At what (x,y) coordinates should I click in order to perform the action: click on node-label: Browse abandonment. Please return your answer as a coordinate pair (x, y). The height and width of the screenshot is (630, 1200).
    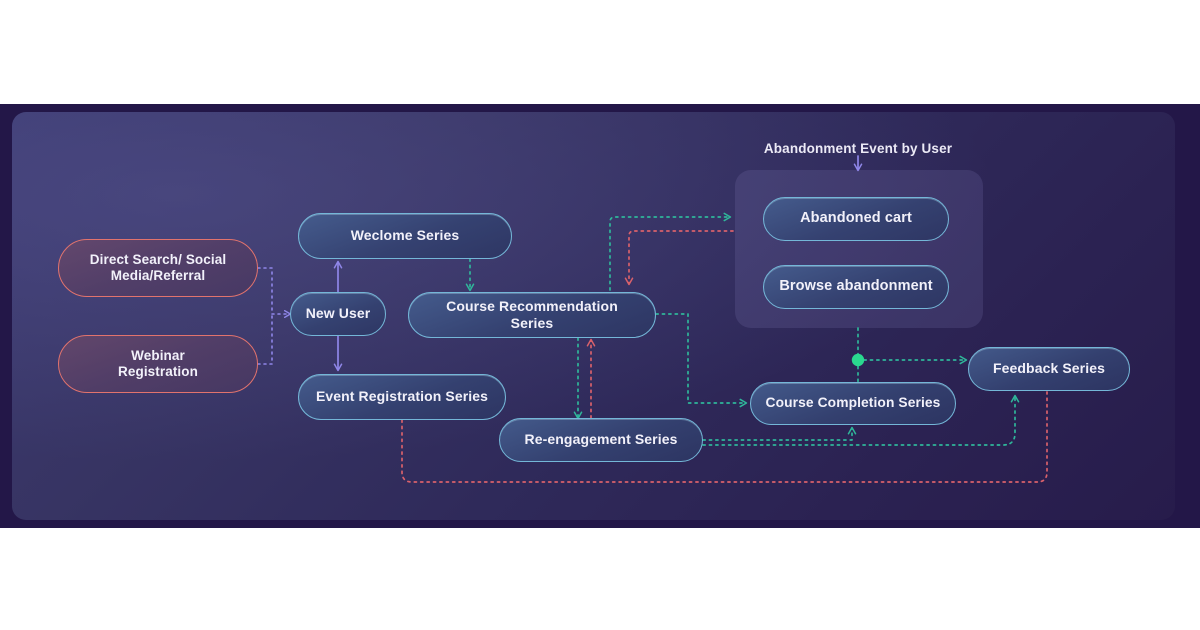
    Looking at the image, I should click on (856, 286).